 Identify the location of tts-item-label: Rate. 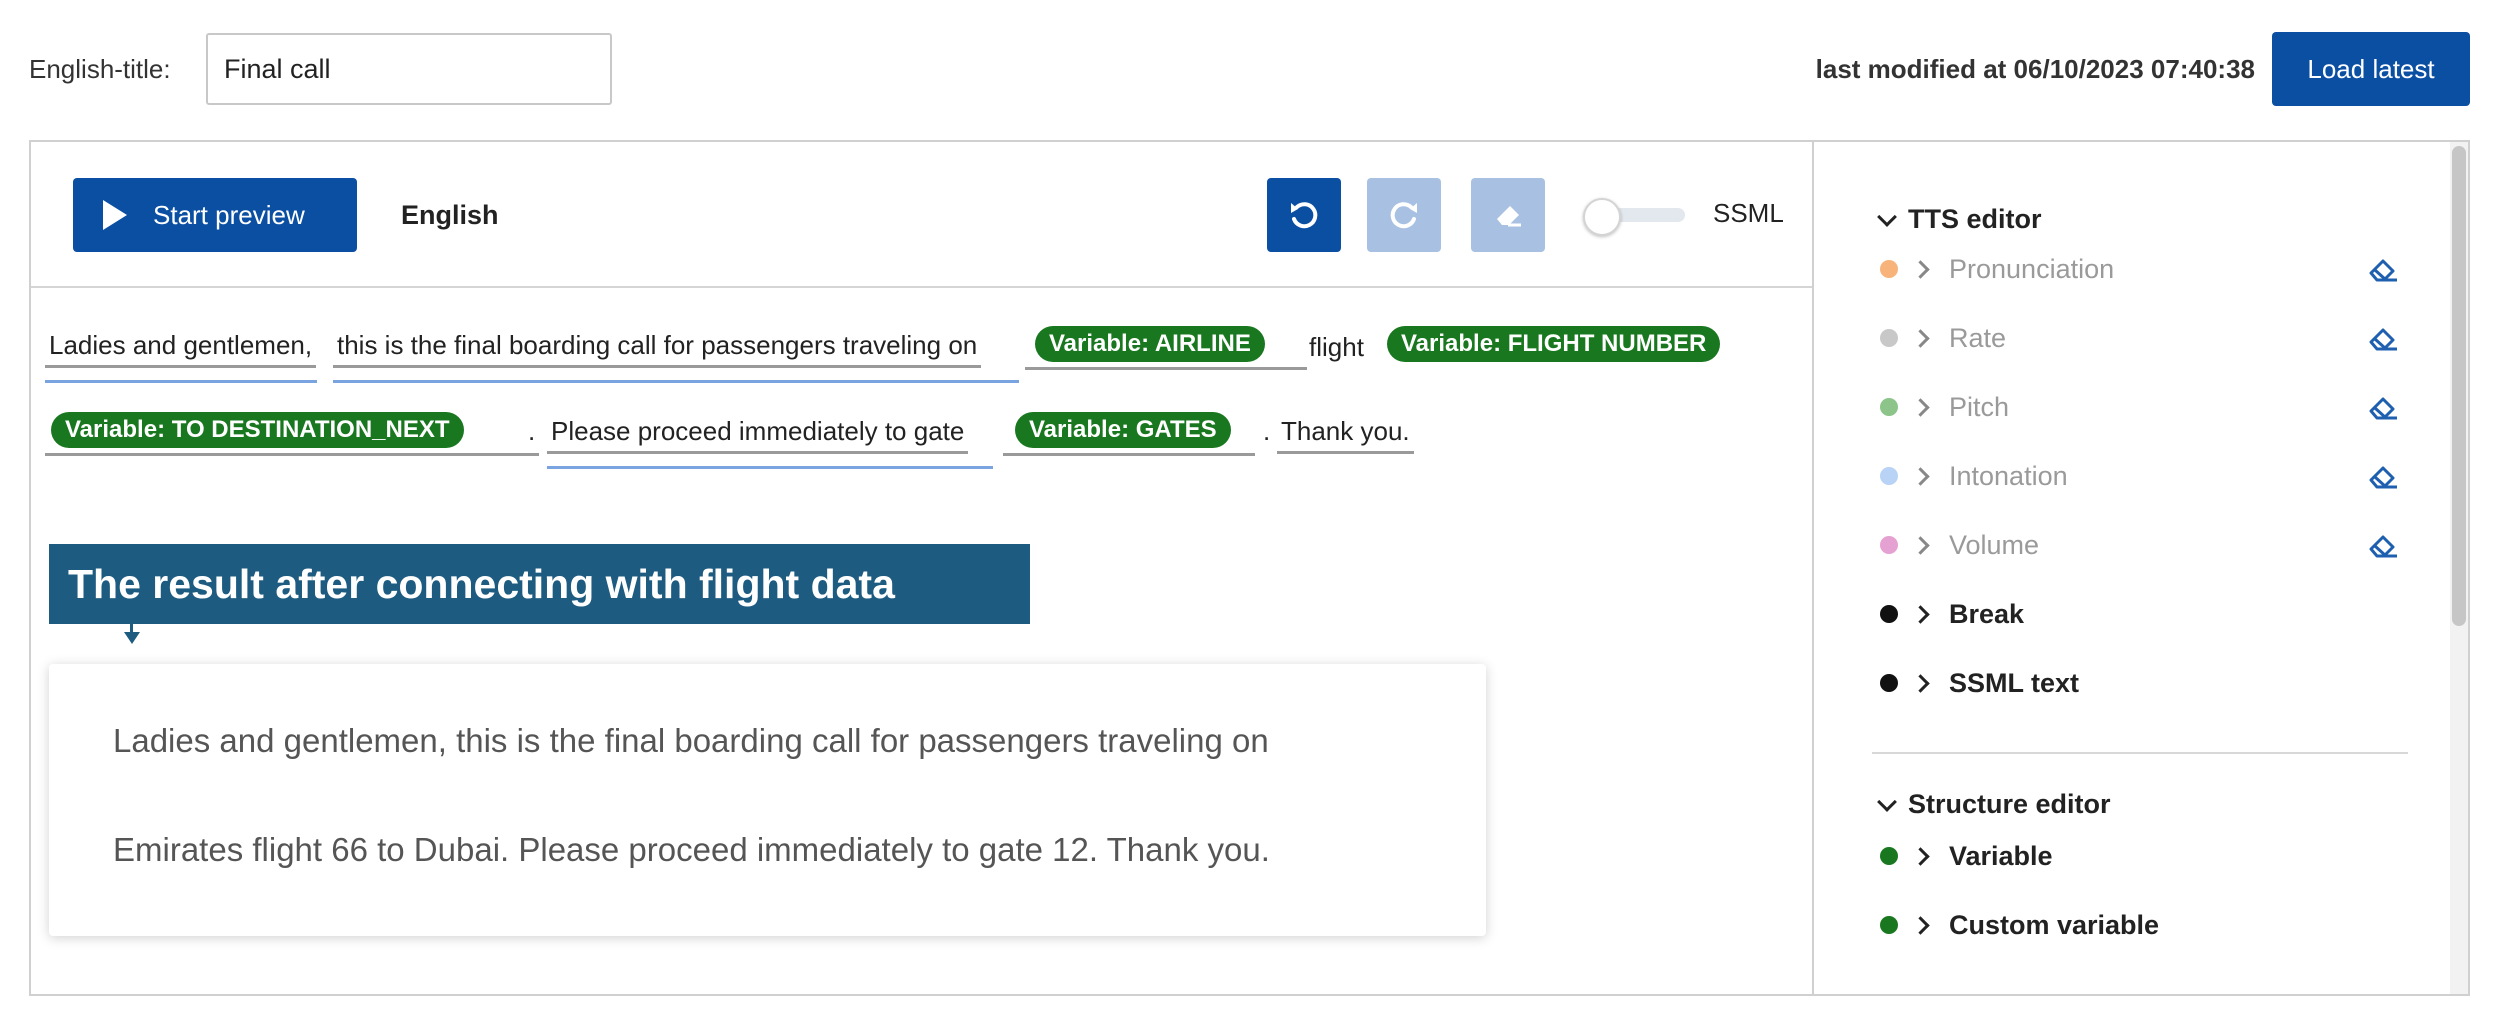
(1978, 337).